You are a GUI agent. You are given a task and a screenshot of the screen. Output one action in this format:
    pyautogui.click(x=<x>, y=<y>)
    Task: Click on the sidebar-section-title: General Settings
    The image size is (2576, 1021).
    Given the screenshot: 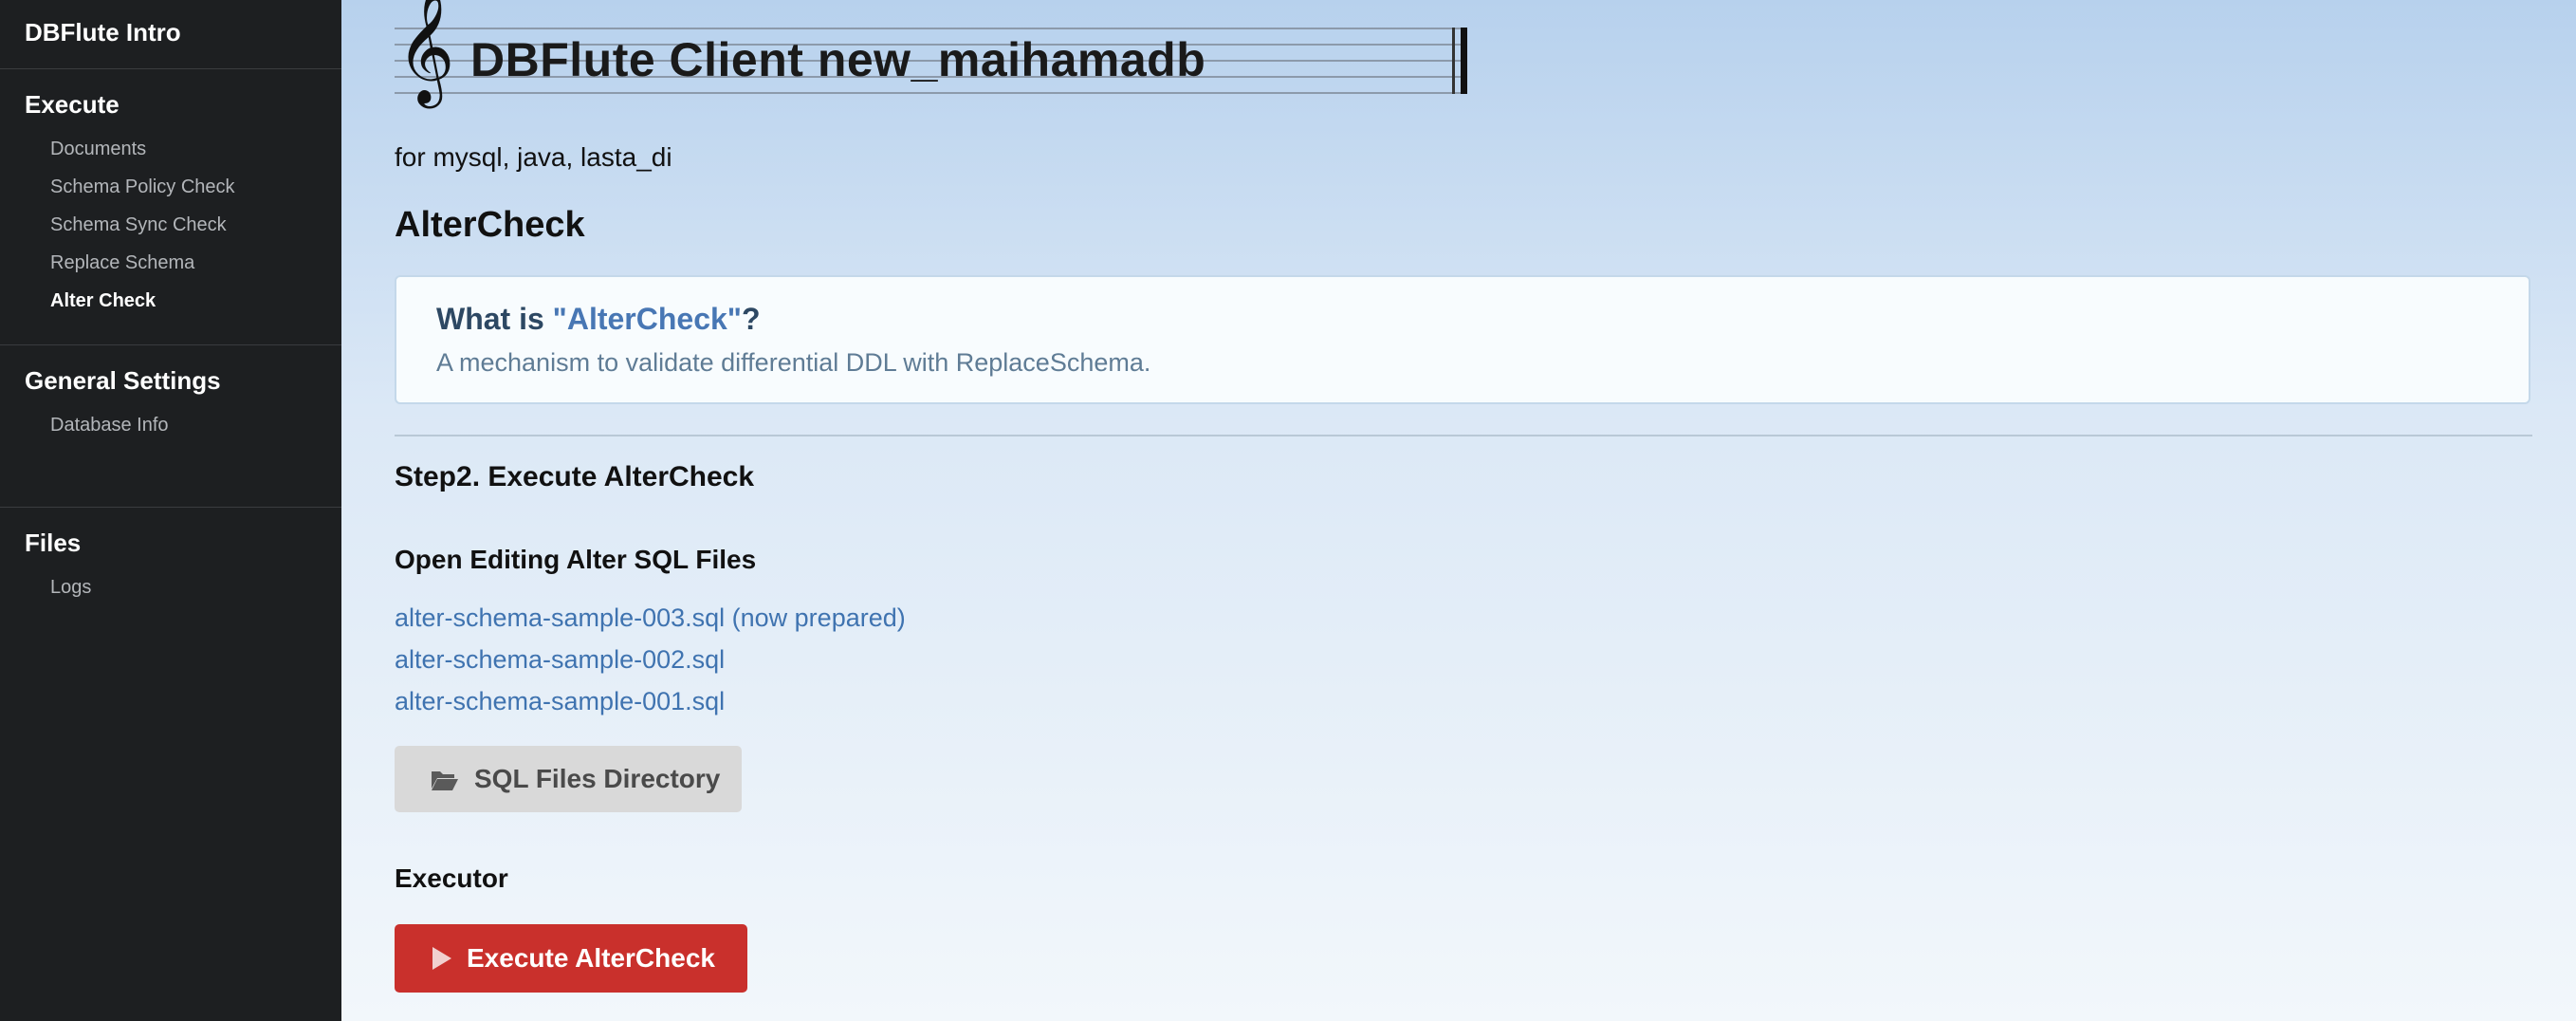 What is the action you would take?
    pyautogui.click(x=123, y=380)
    